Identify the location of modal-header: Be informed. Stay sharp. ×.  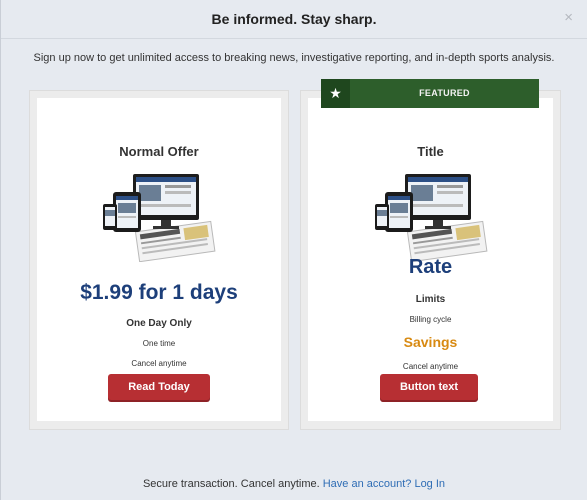
(294, 19).